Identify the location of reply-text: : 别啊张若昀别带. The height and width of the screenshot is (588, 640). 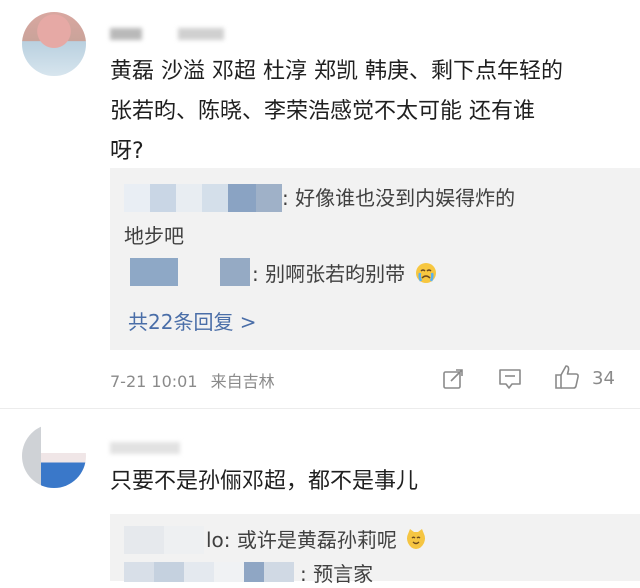
(344, 274).